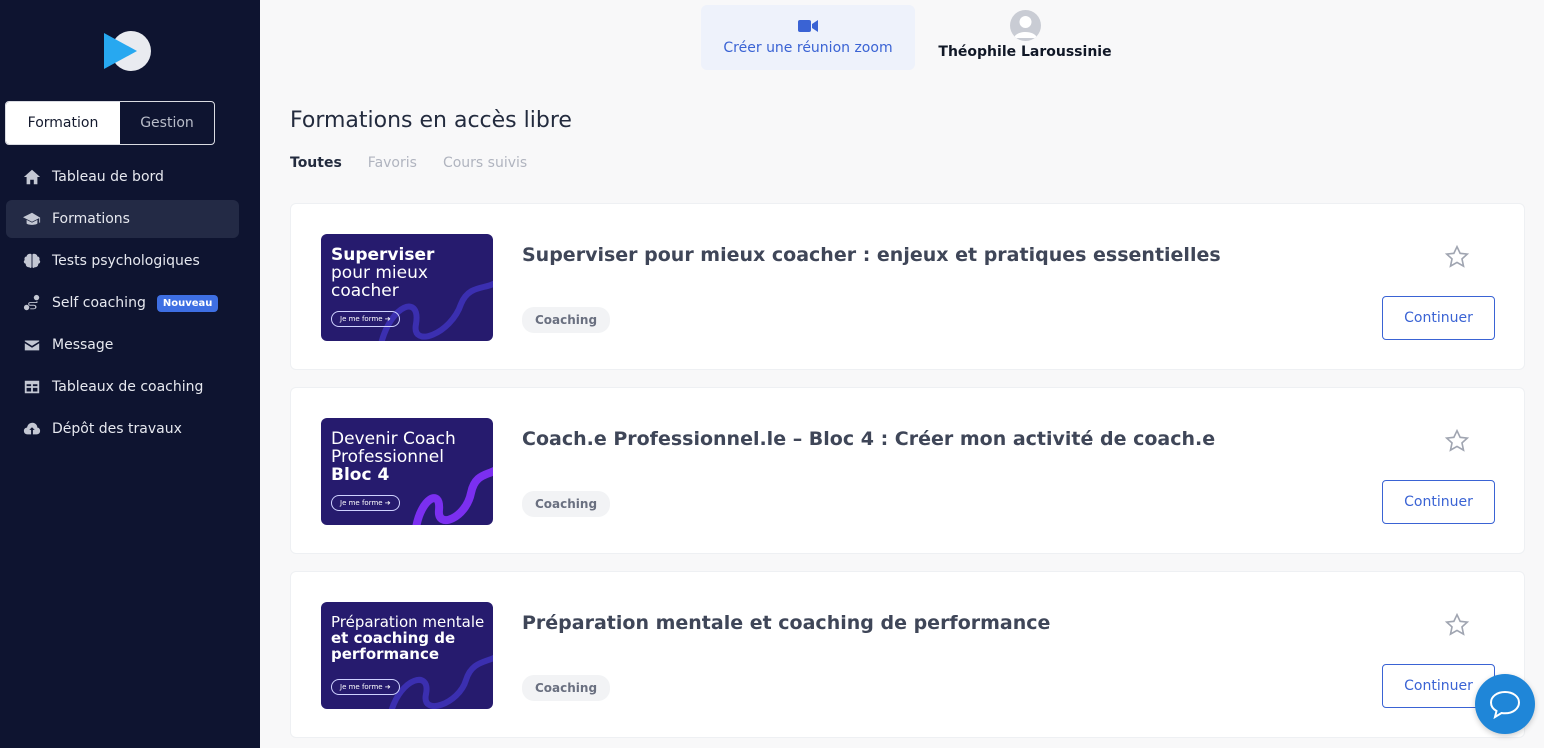 This screenshot has height=748, width=1544. Describe the element at coordinates (1025, 52) in the screenshot. I see `user-name: Théophile Laroussinie` at that location.